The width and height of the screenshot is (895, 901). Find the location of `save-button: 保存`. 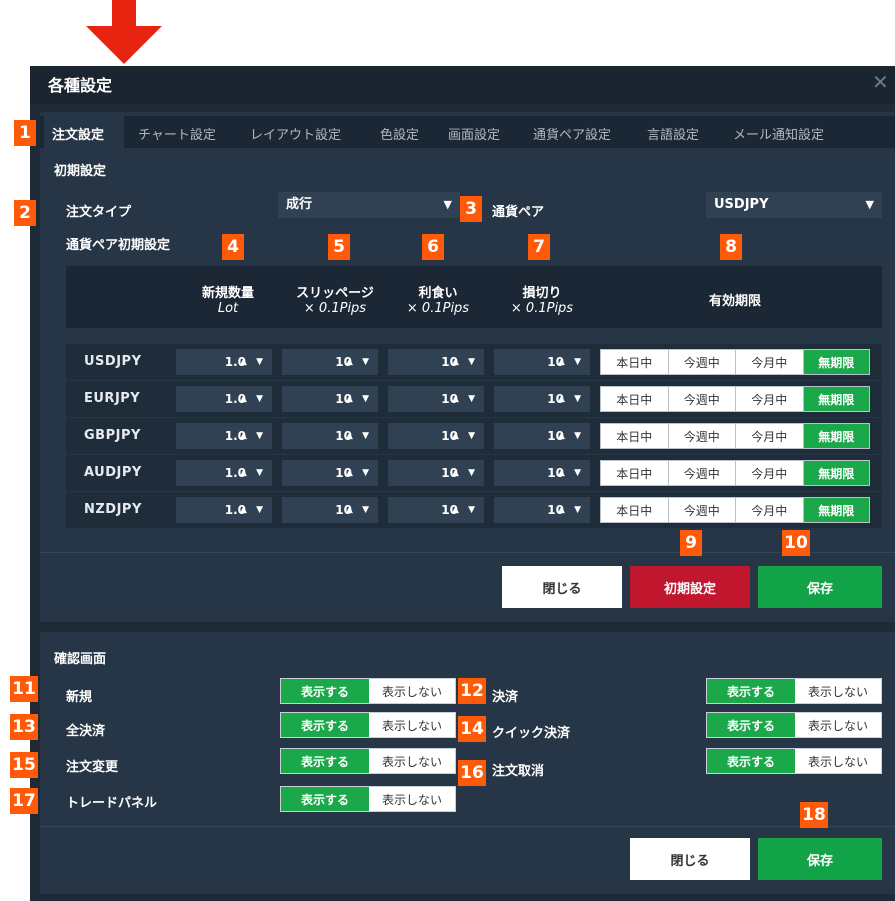

save-button: 保存 is located at coordinates (820, 587).